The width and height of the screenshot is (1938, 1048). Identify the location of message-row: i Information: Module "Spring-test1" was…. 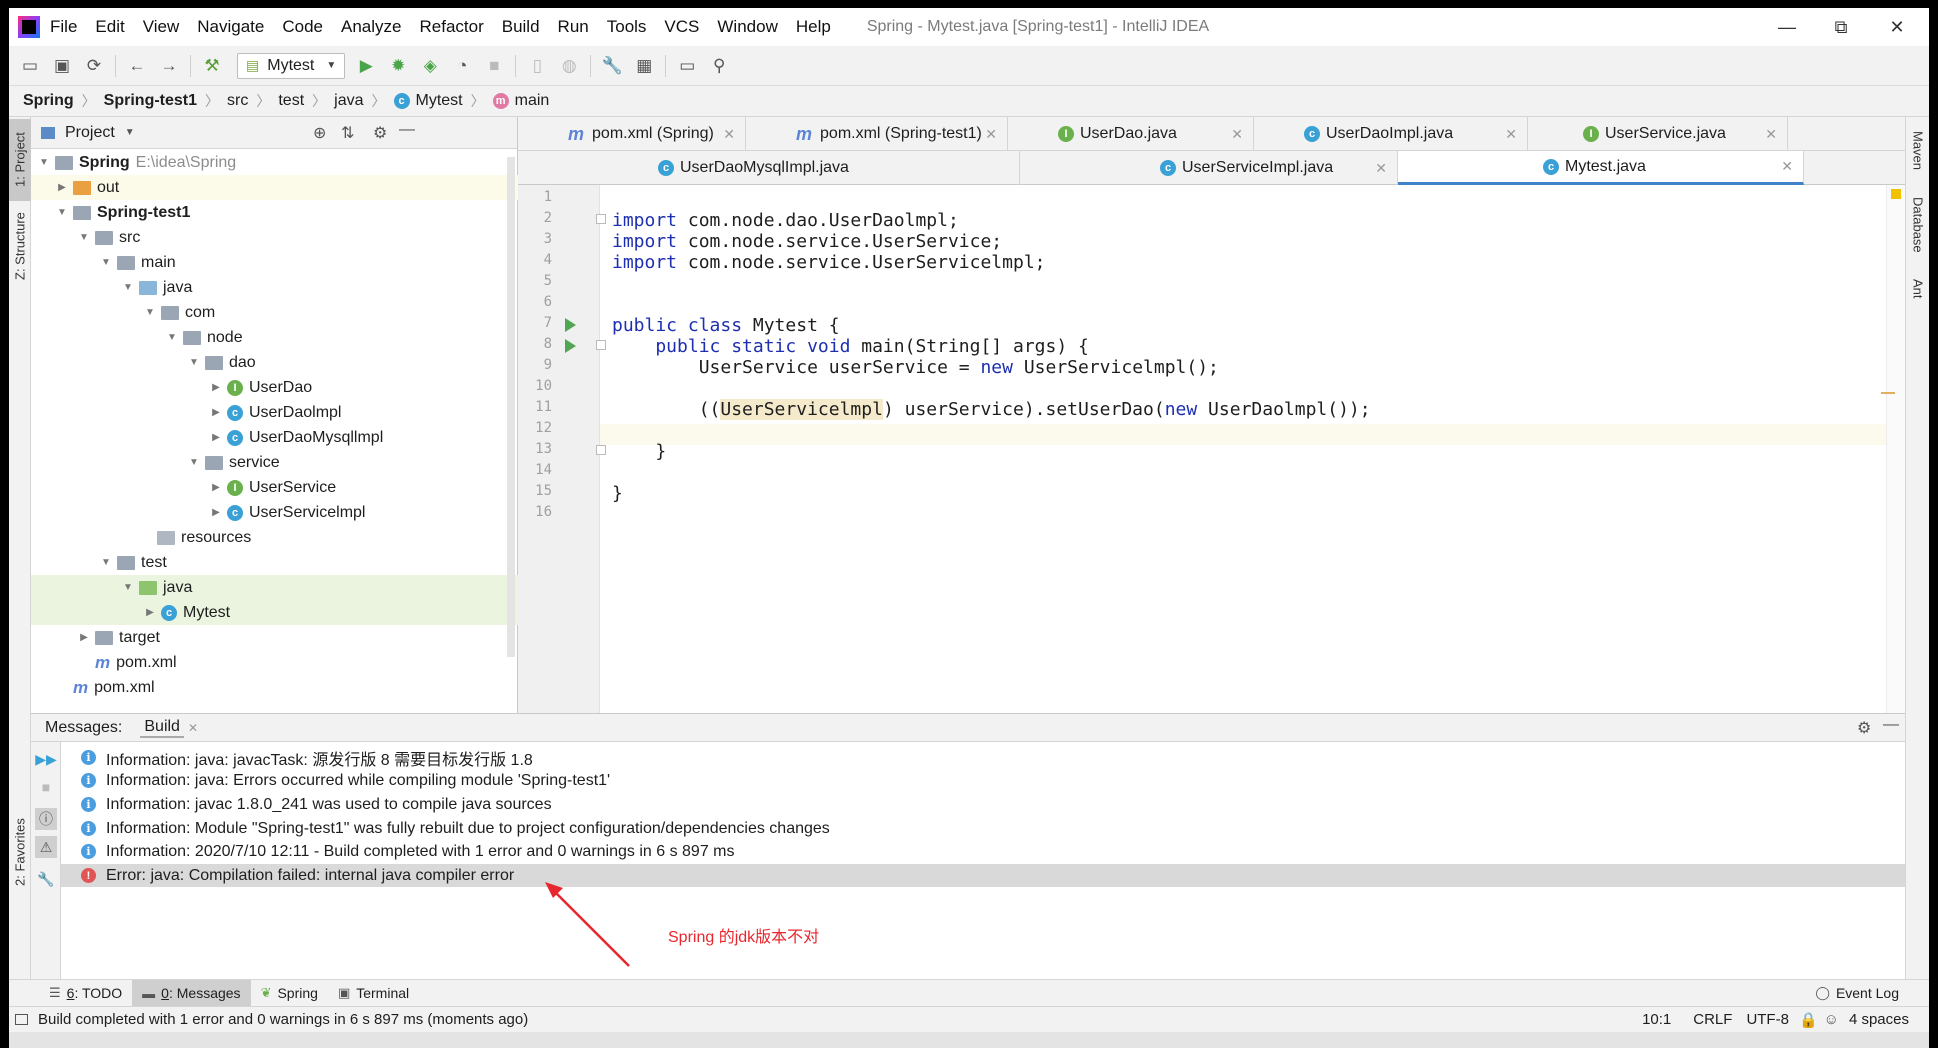
(983, 828).